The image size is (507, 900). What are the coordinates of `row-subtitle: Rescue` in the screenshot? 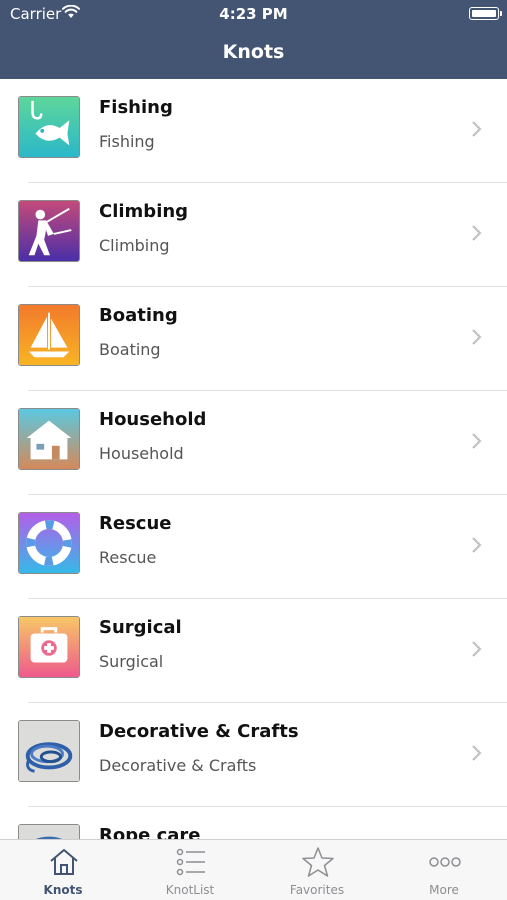 It's located at (128, 557).